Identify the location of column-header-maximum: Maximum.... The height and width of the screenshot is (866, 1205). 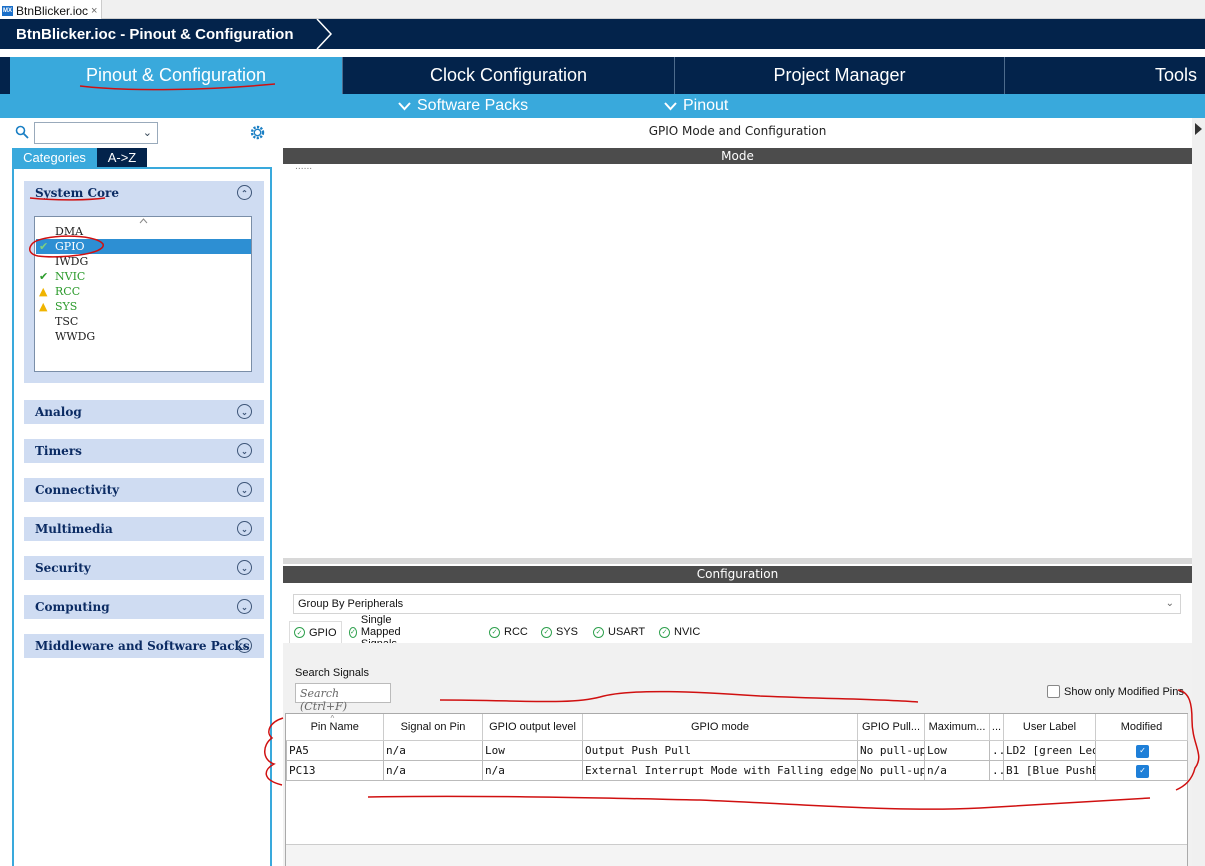
(957, 727).